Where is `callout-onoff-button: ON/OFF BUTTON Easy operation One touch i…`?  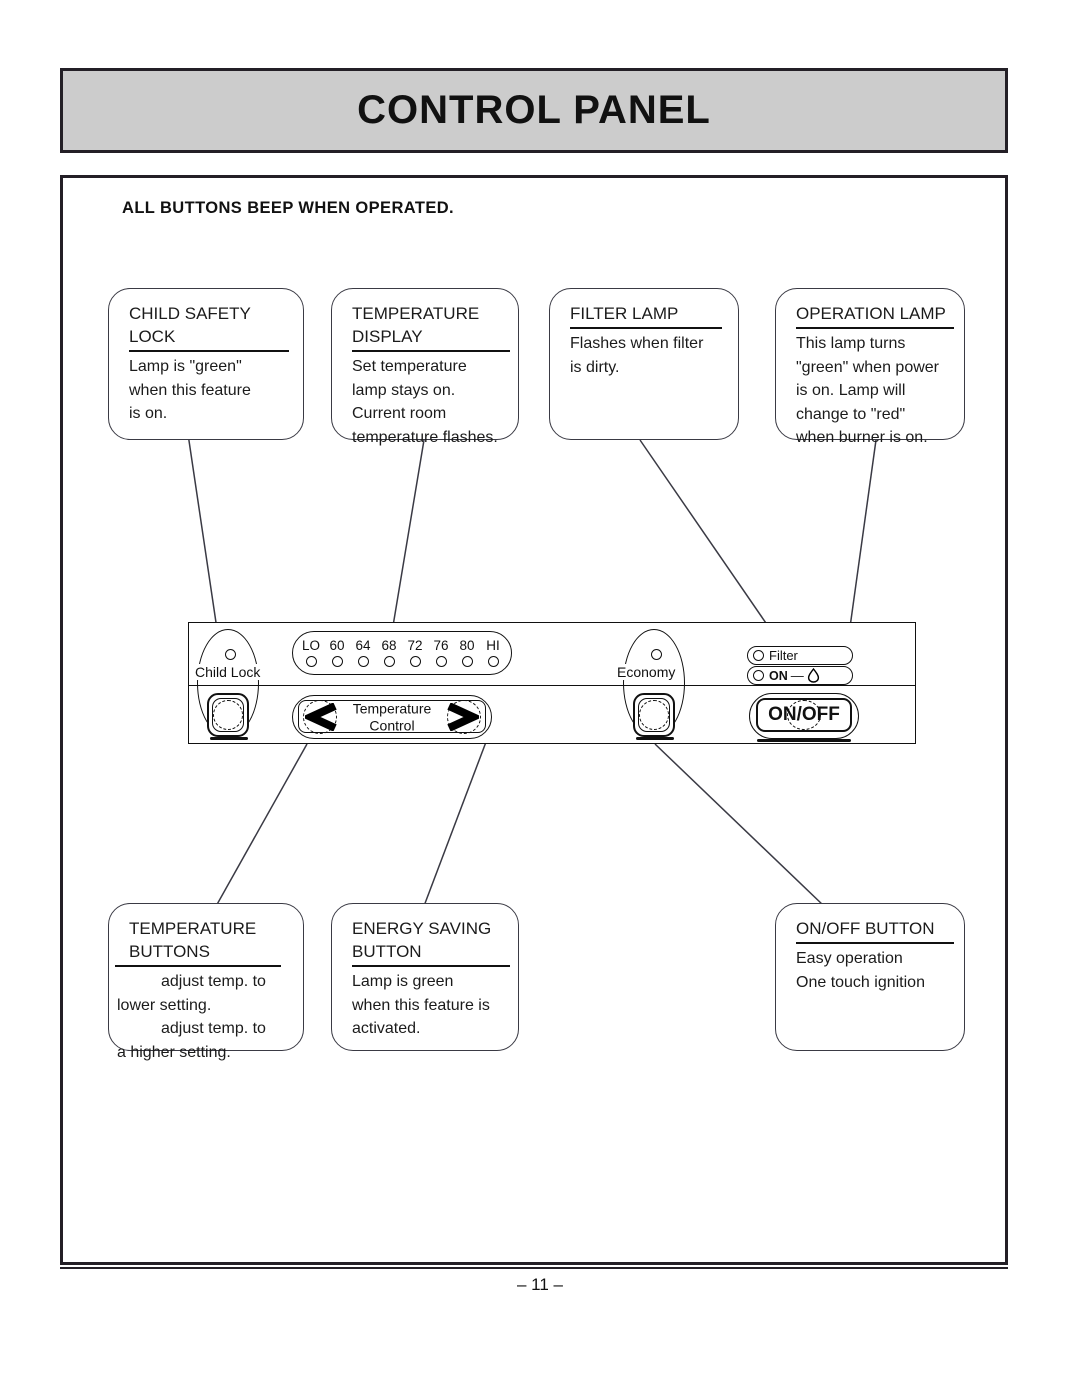
callout-onoff-button: ON/OFF BUTTON Easy operation One touch i… is located at coordinates (870, 977).